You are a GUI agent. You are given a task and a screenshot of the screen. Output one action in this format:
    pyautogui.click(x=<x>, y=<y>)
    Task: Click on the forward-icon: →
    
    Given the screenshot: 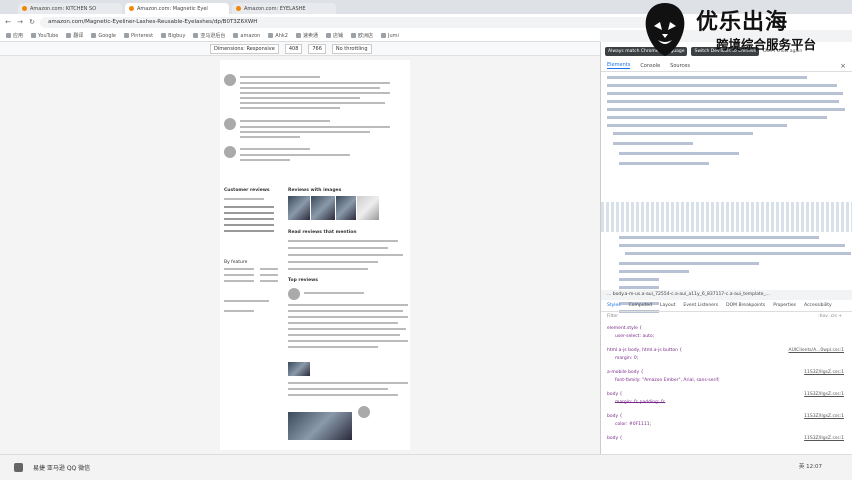 What is the action you would take?
    pyautogui.click(x=20, y=22)
    